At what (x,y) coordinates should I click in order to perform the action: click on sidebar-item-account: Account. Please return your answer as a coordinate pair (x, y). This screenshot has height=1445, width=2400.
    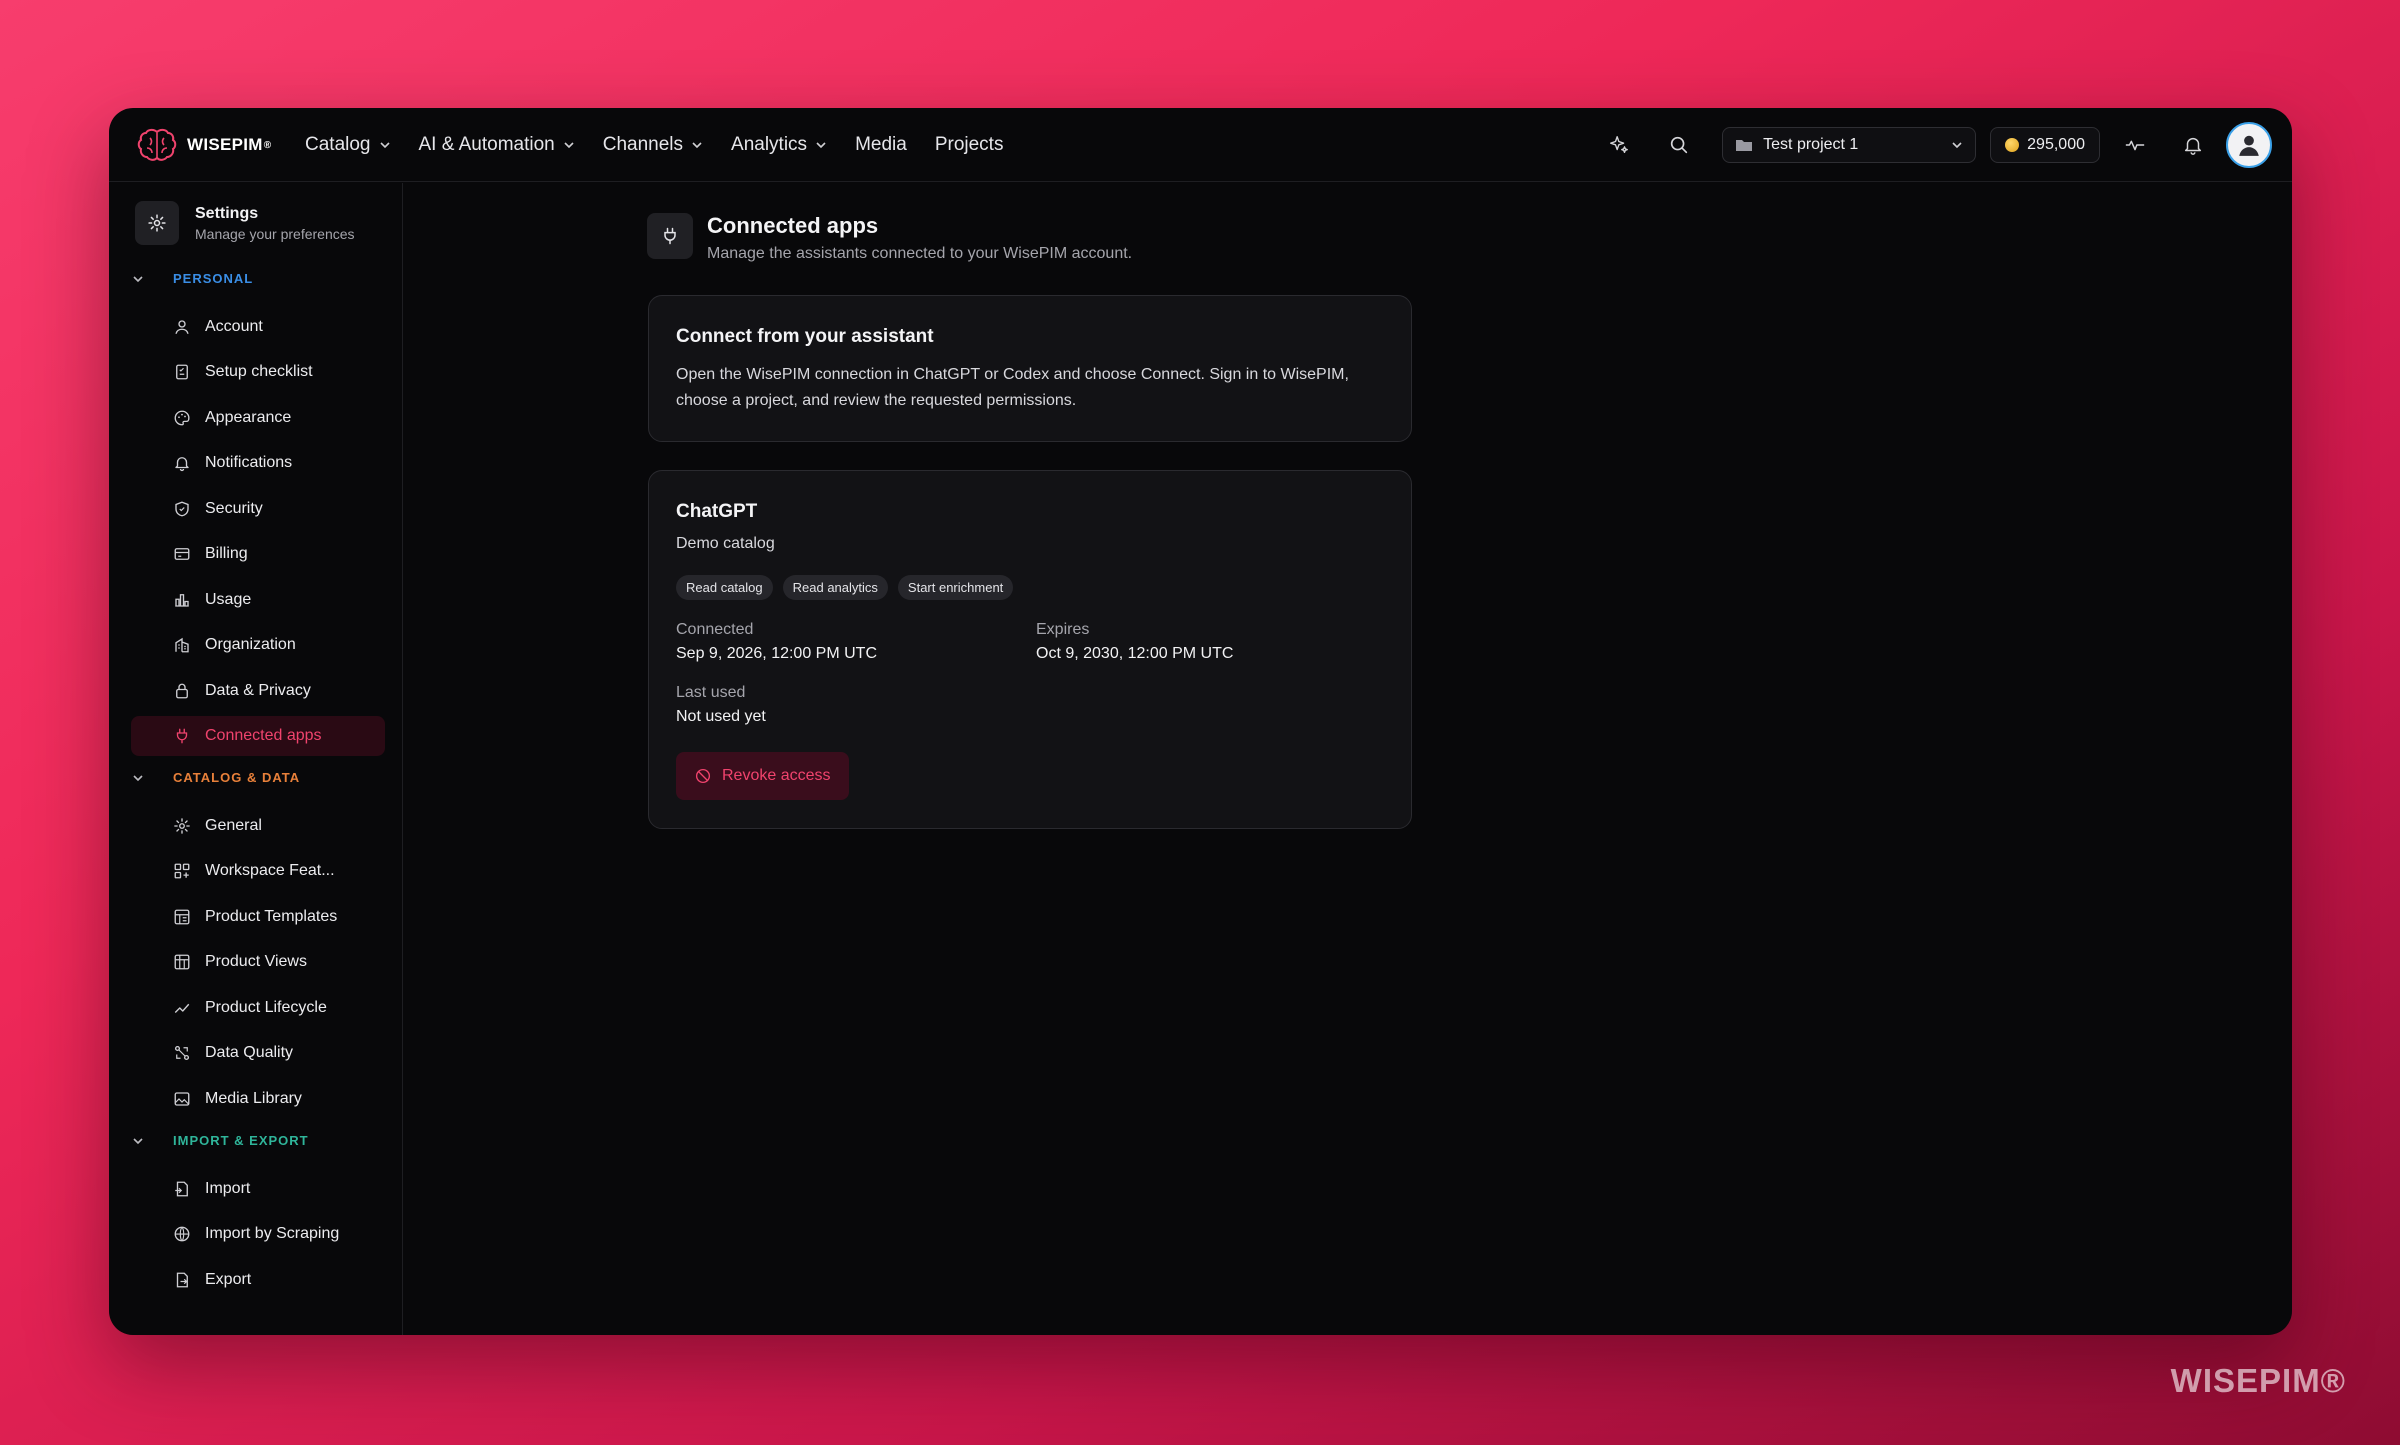
    Looking at the image, I should click on (258, 327).